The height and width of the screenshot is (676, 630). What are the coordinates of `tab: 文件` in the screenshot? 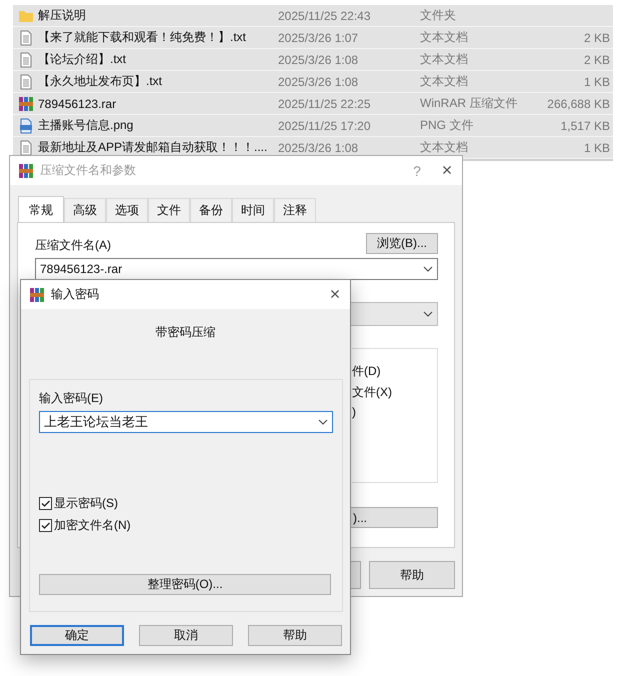 It's located at (169, 210).